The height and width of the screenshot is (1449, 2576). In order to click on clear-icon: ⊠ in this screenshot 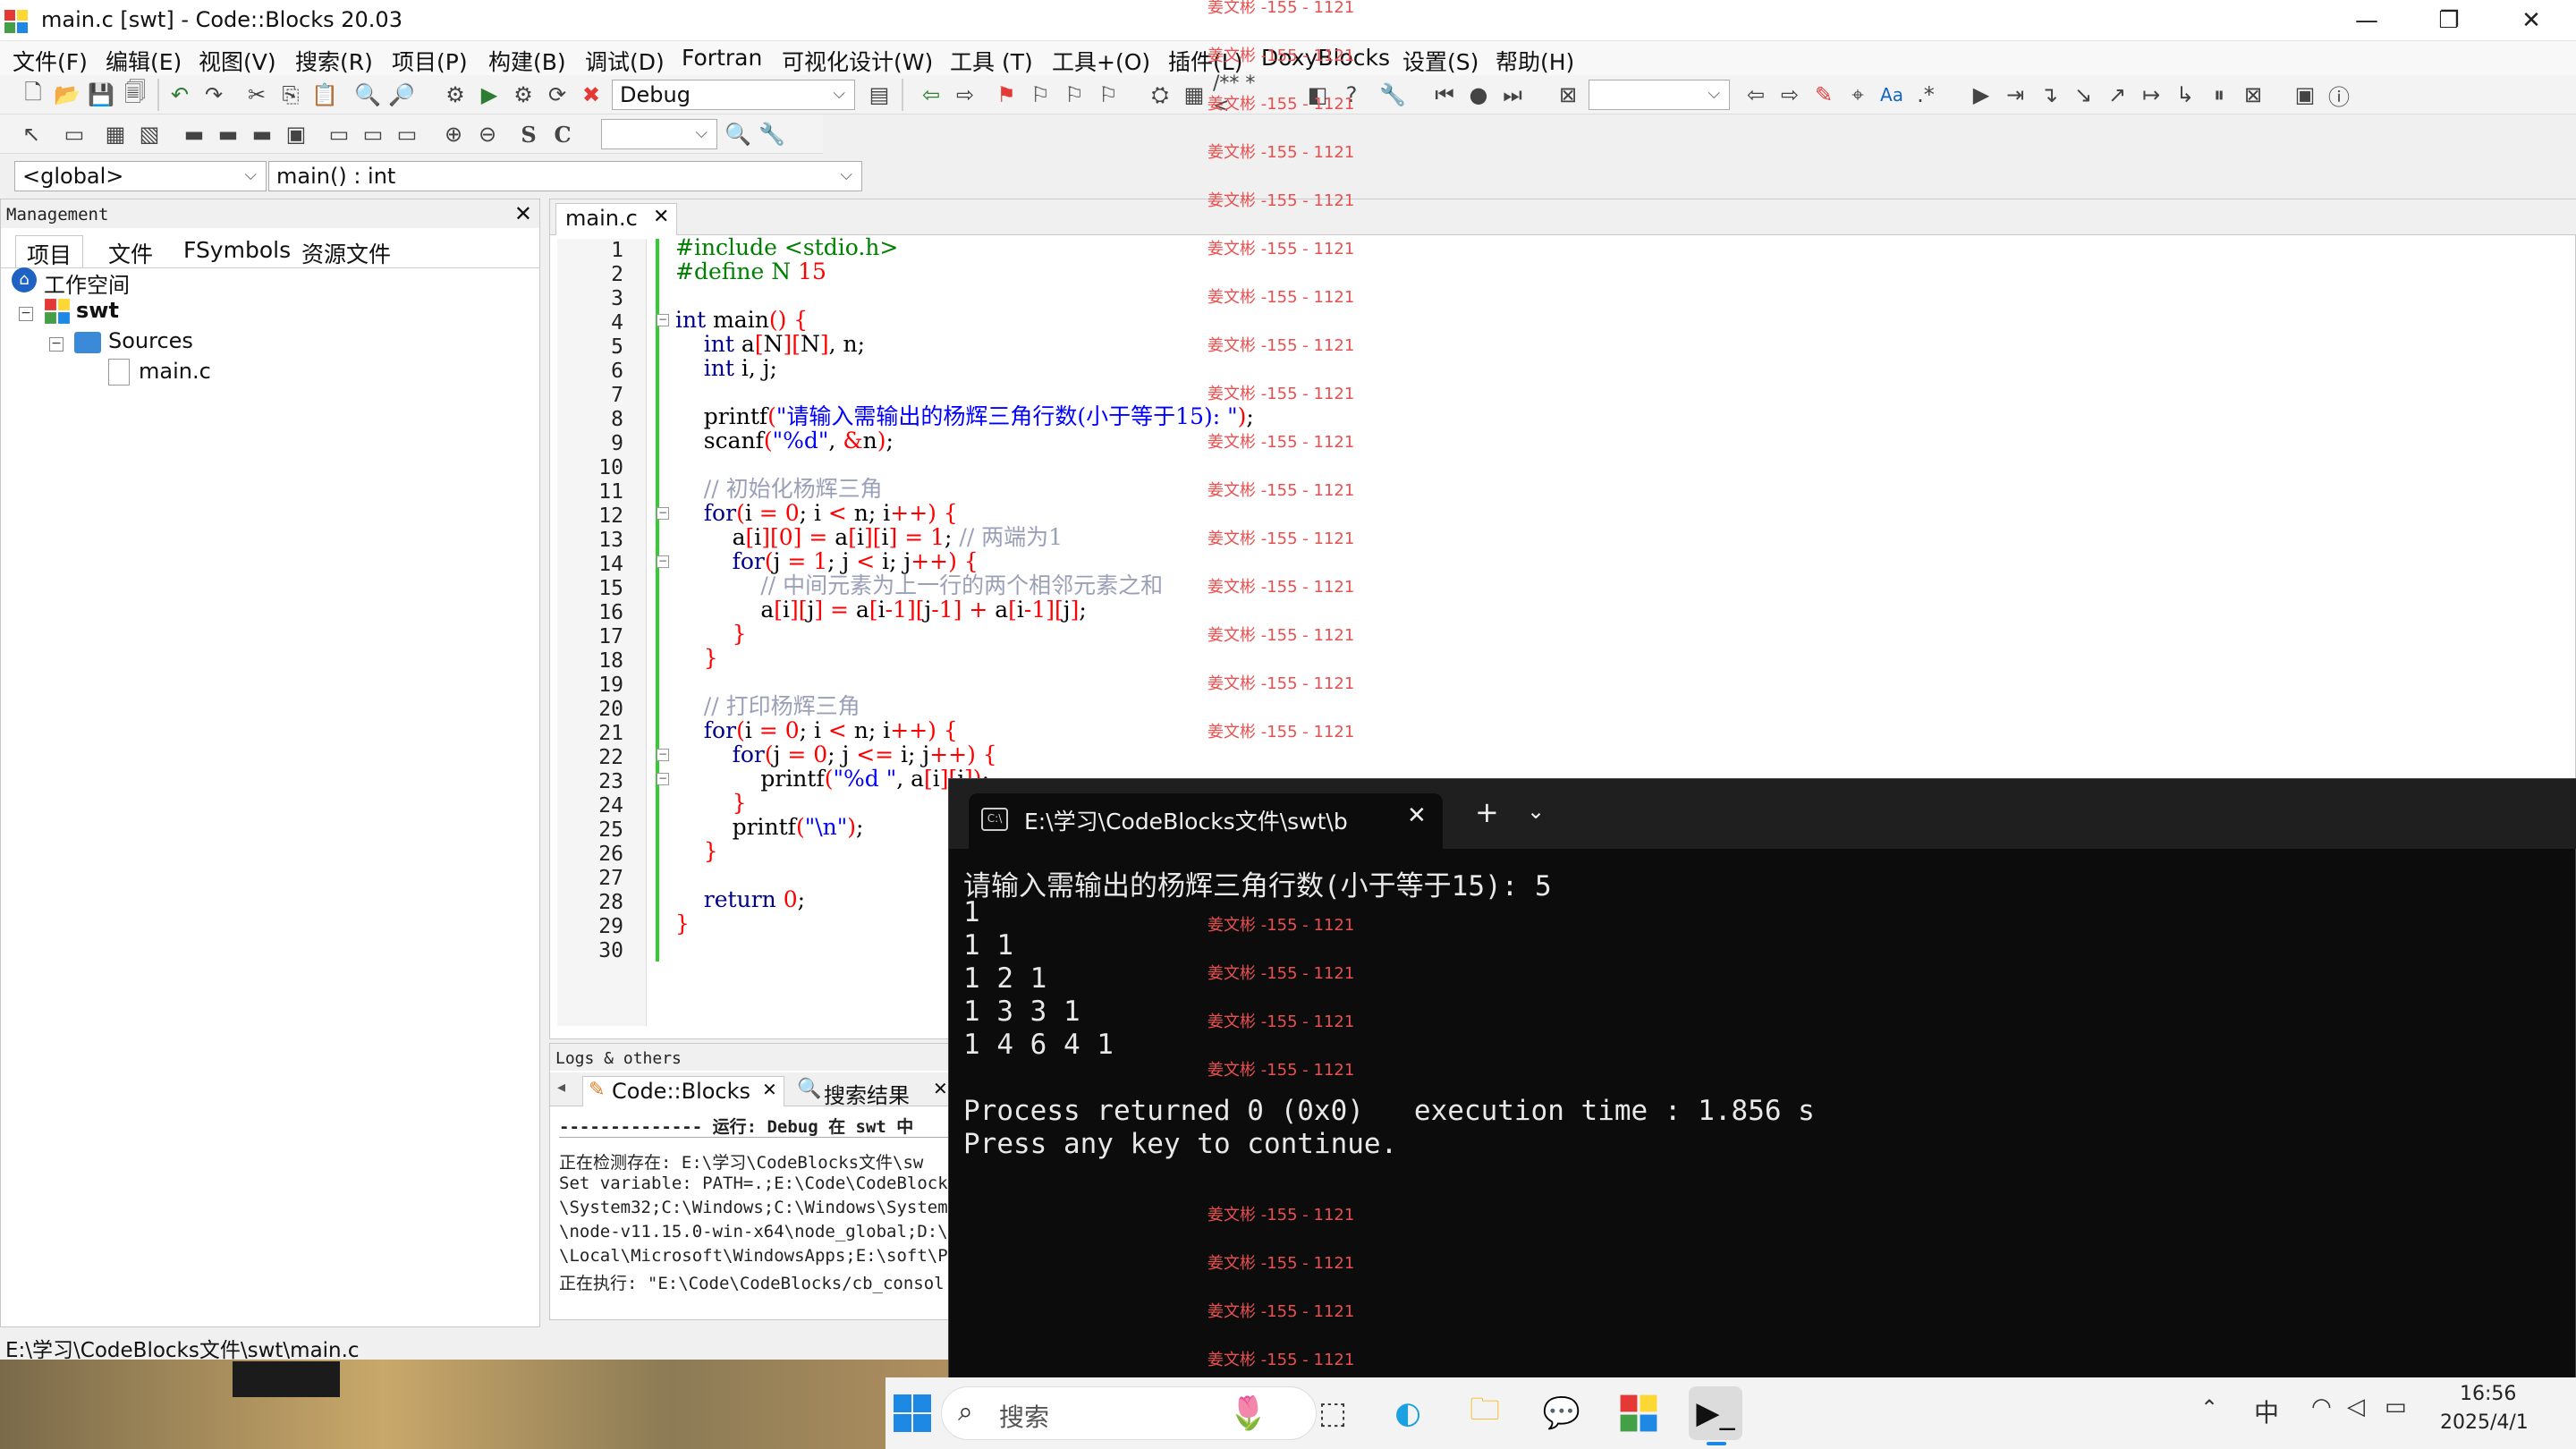, I will do `click(1568, 95)`.